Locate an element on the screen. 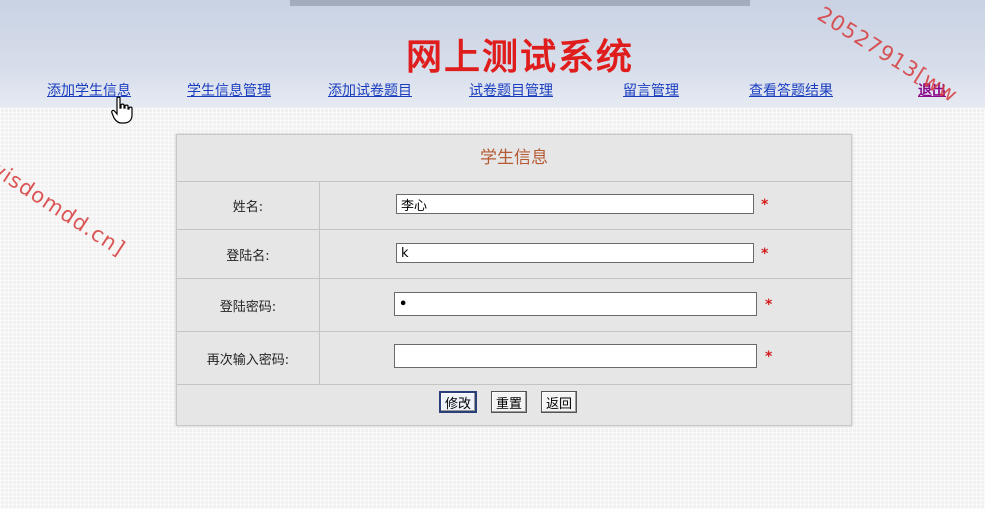 This screenshot has width=985, height=509. login-name-label: 登陆名: is located at coordinates (248, 254).